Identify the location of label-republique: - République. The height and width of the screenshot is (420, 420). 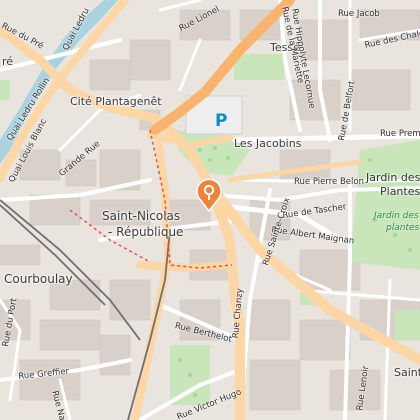
(146, 232).